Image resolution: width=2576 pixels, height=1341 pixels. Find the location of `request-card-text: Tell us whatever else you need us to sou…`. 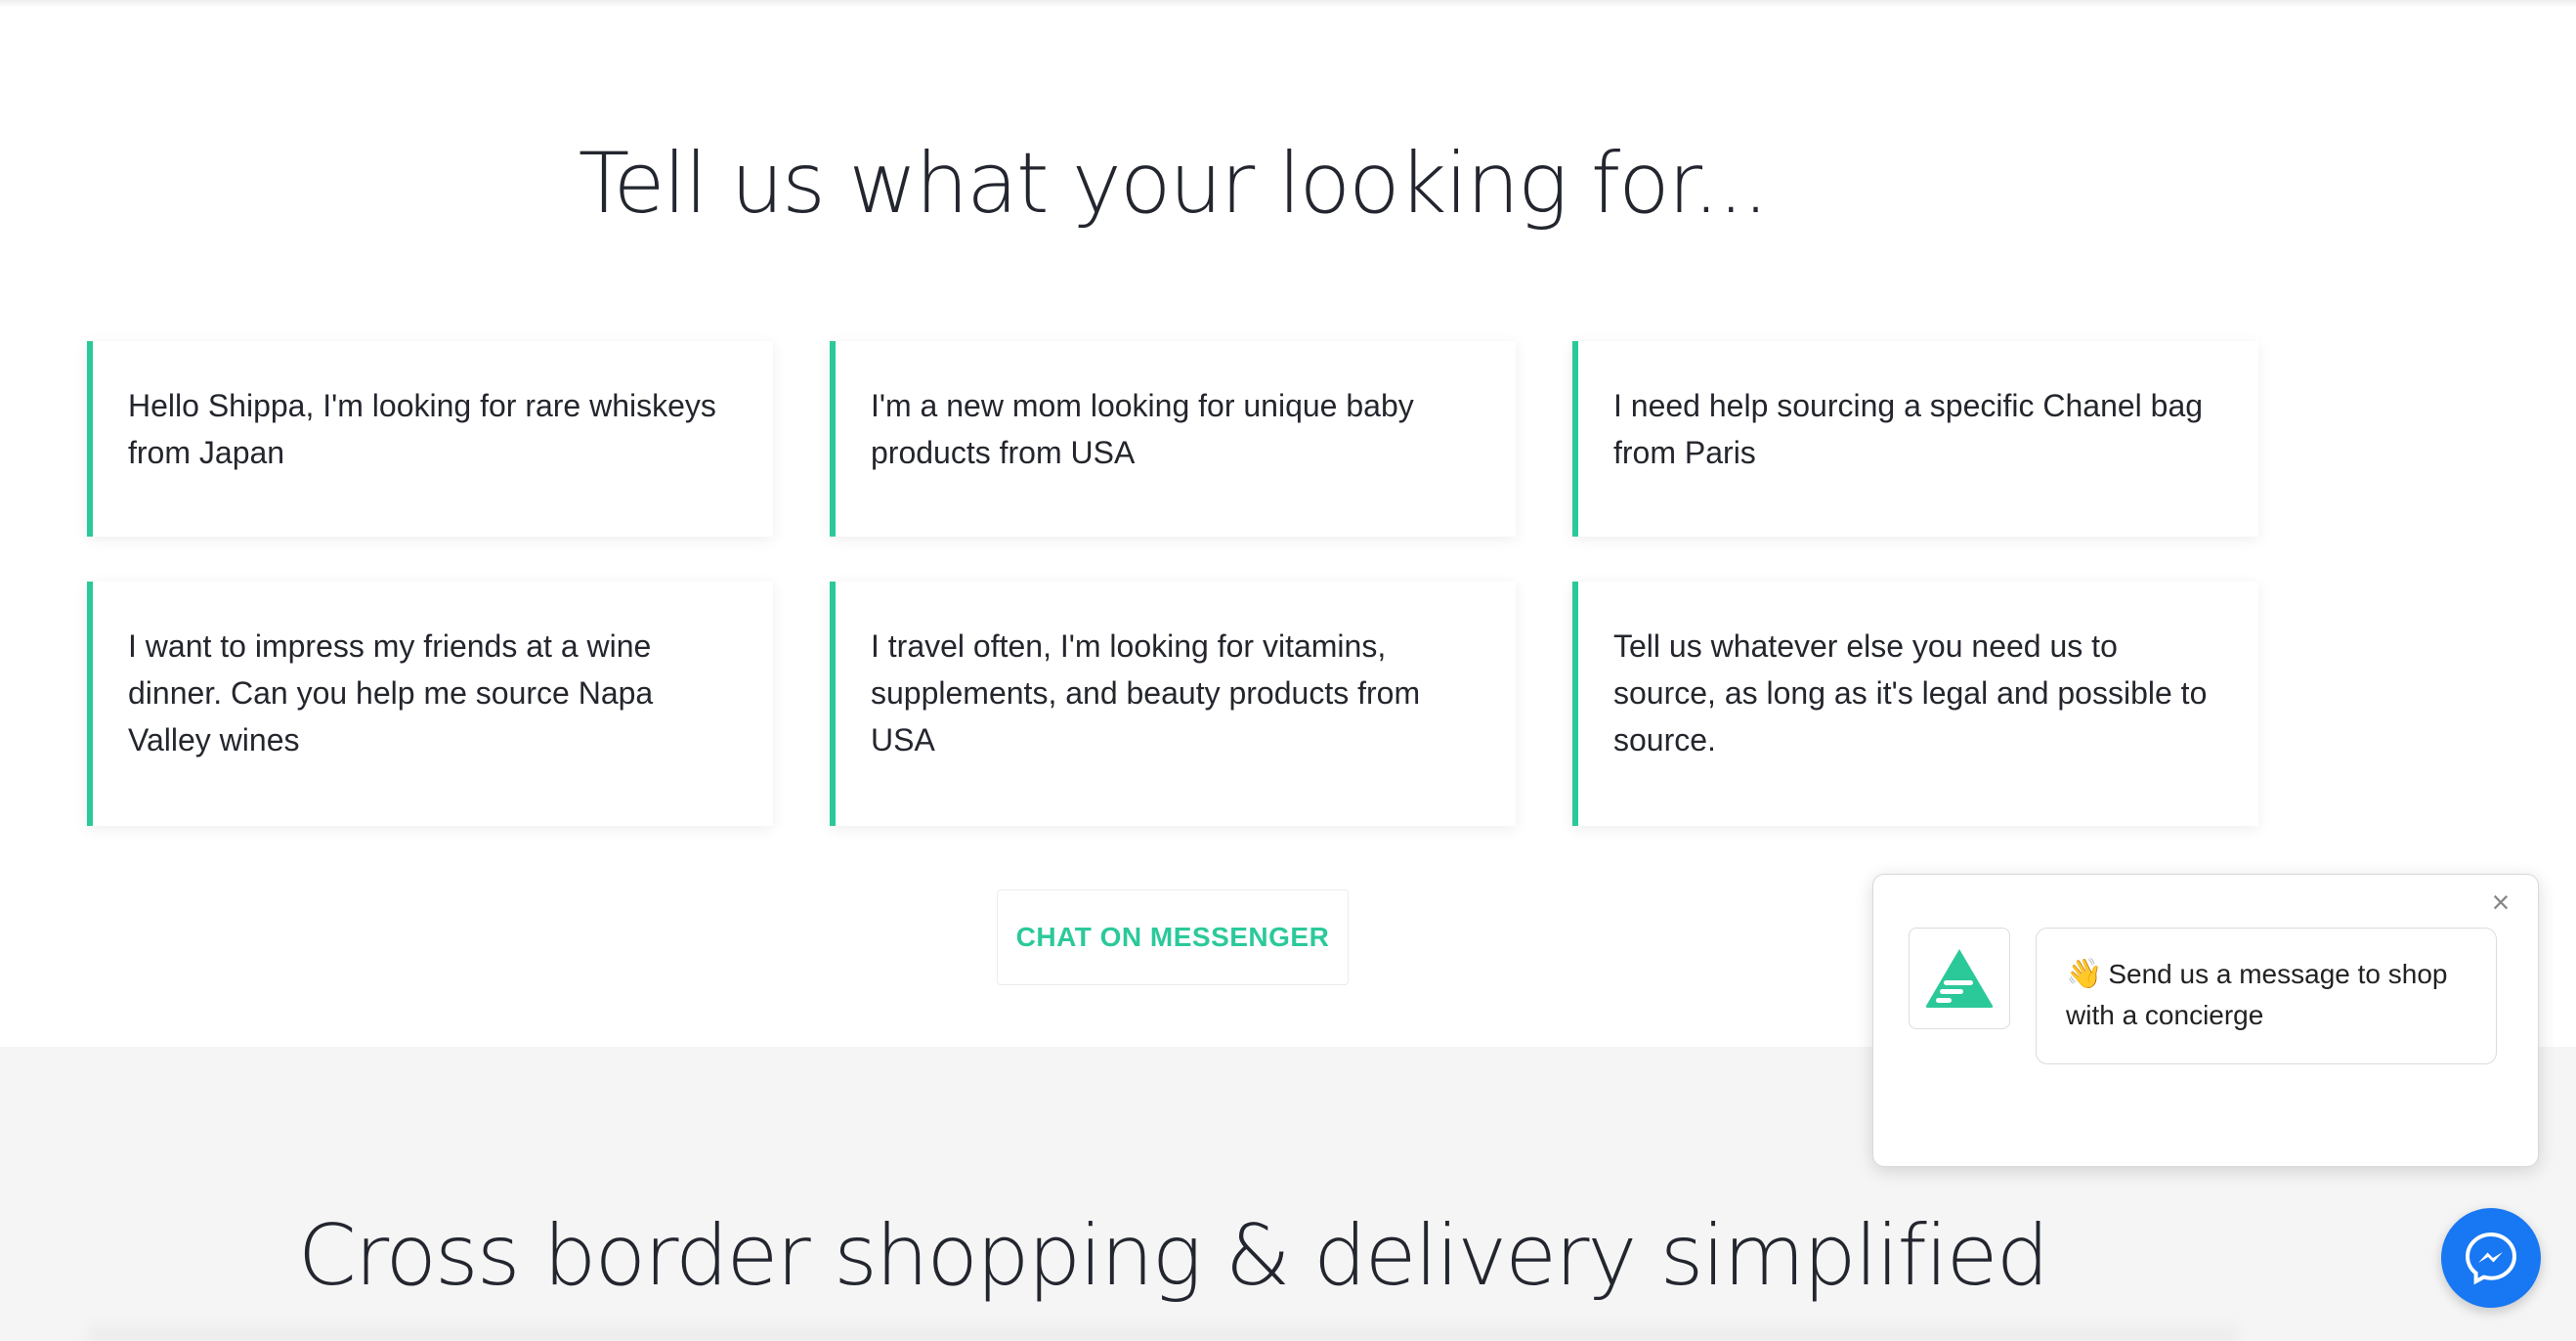

request-card-text: Tell us whatever else you need us to sou… is located at coordinates (1911, 692).